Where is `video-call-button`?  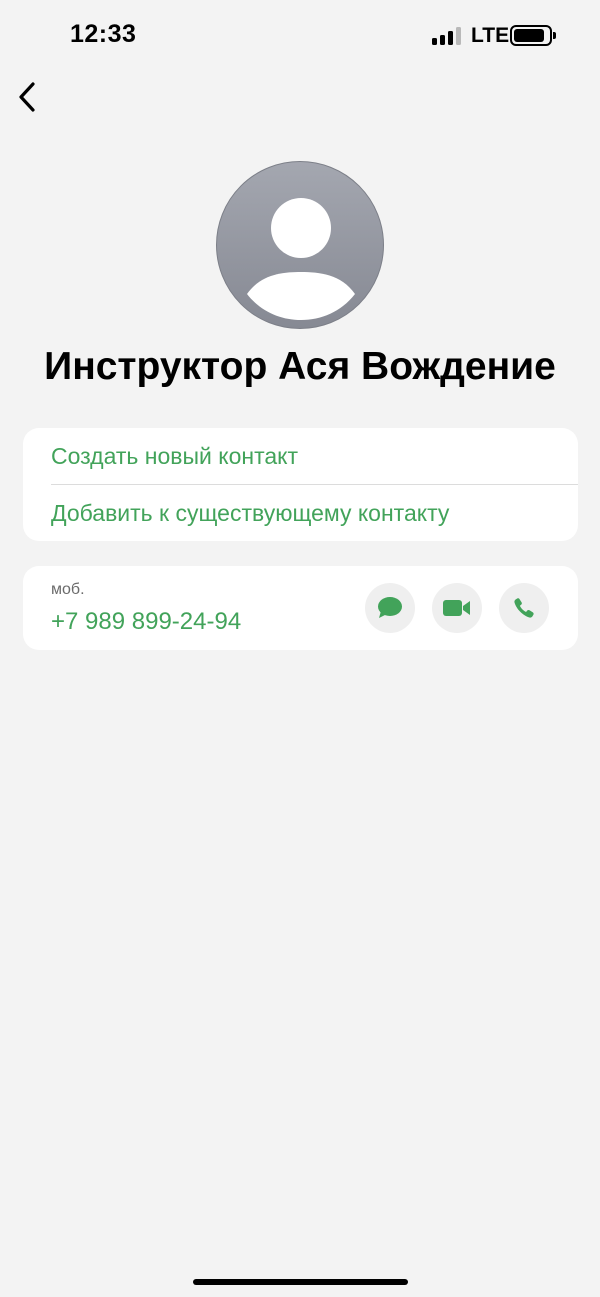
video-call-button is located at coordinates (457, 608).